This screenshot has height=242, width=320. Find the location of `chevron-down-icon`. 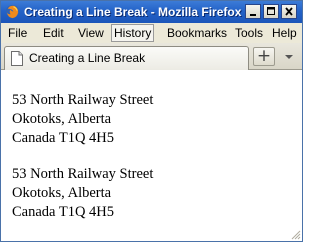

chevron-down-icon is located at coordinates (289, 56).